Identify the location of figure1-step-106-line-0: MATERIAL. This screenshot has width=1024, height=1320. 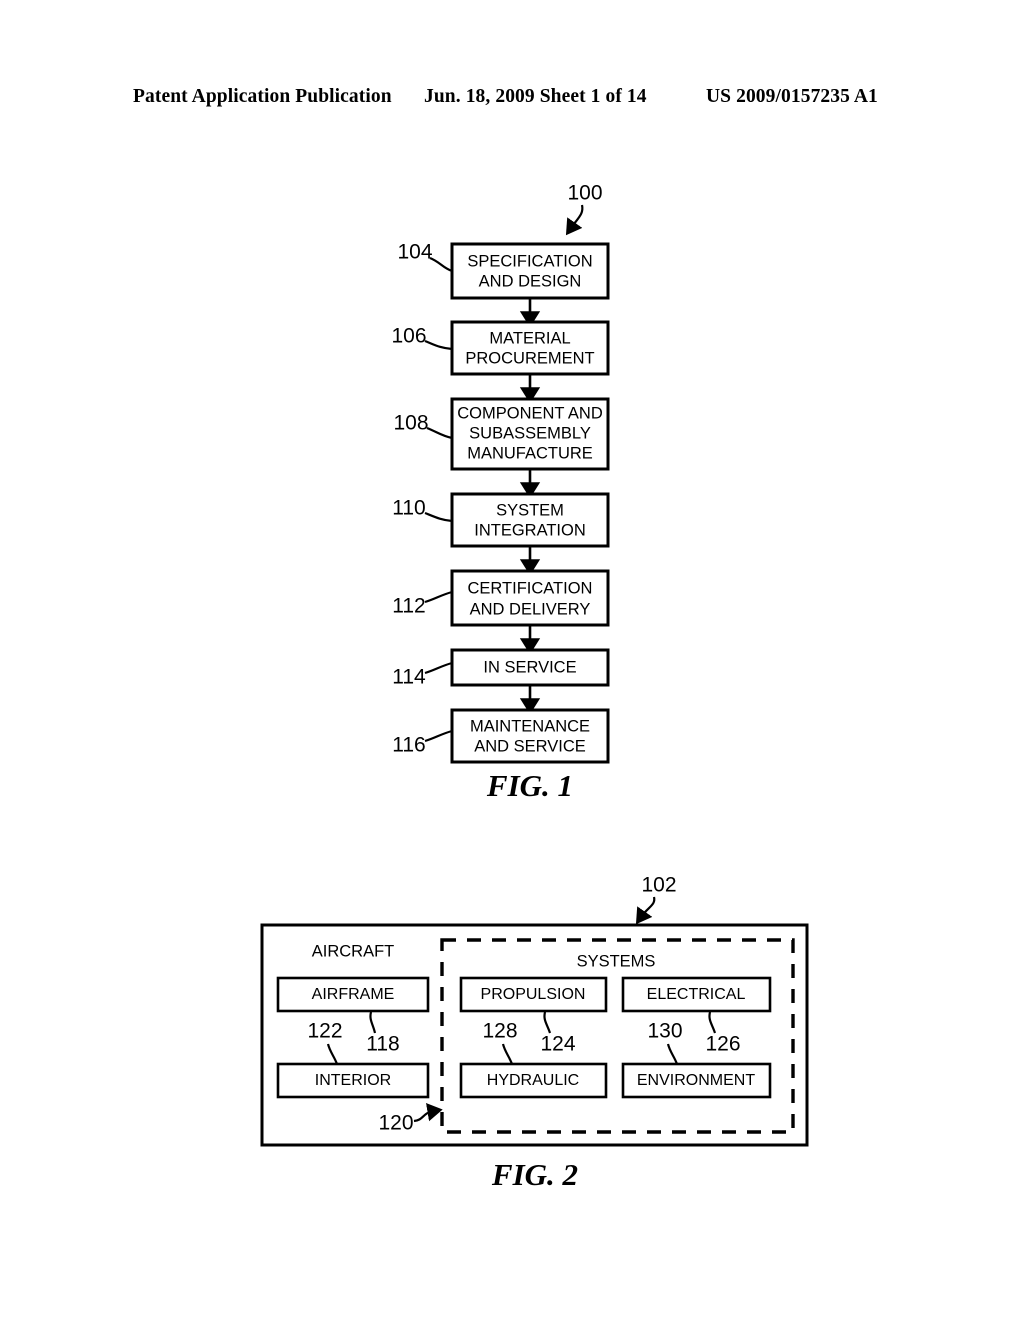
(529, 338).